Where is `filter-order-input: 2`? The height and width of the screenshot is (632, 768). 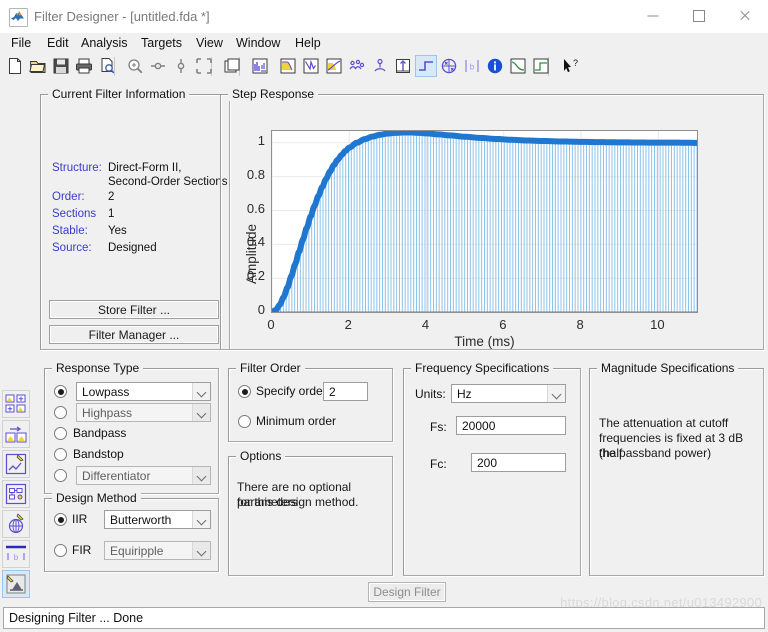 filter-order-input: 2 is located at coordinates (345, 391).